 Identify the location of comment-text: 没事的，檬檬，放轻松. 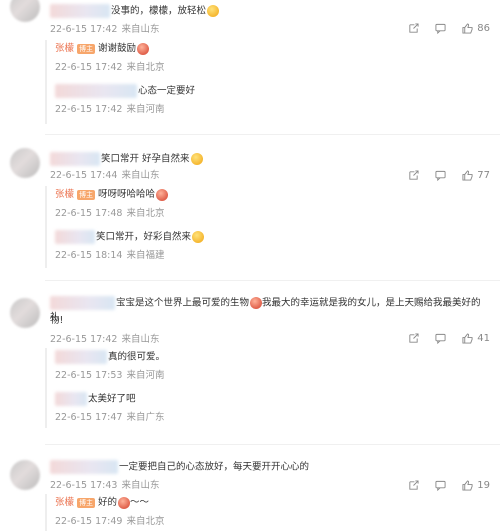
(135, 11).